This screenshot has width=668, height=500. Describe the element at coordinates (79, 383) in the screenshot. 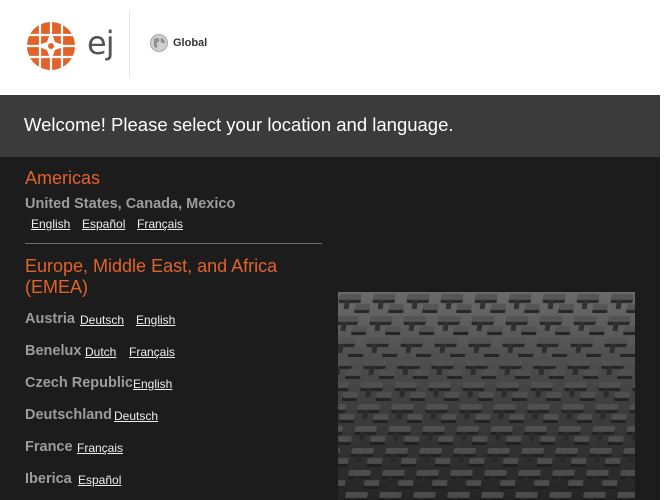

I see `country-czech-republic: Czech Republic` at that location.